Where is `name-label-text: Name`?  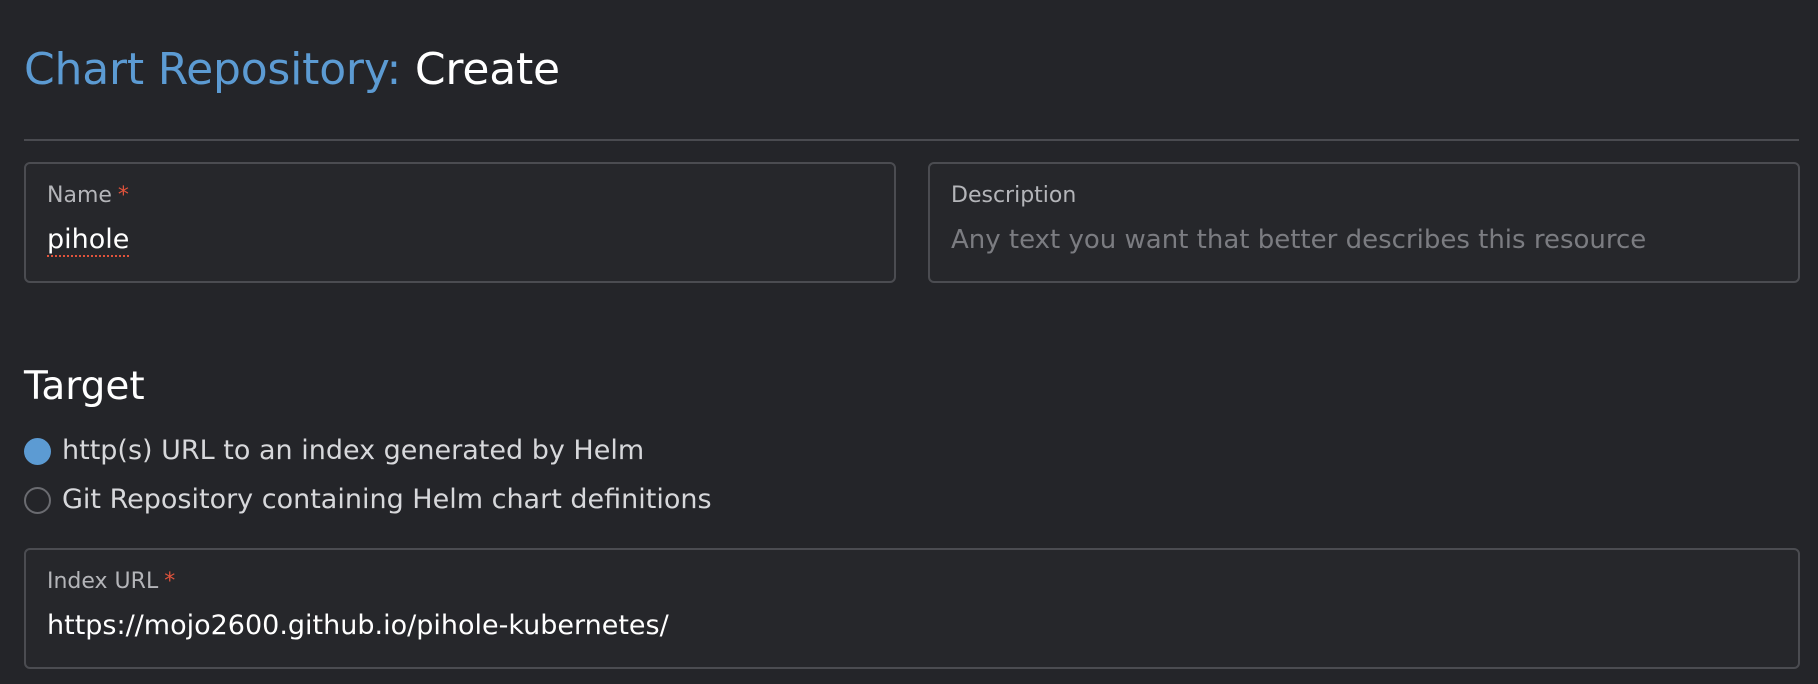
name-label-text: Name is located at coordinates (79, 195).